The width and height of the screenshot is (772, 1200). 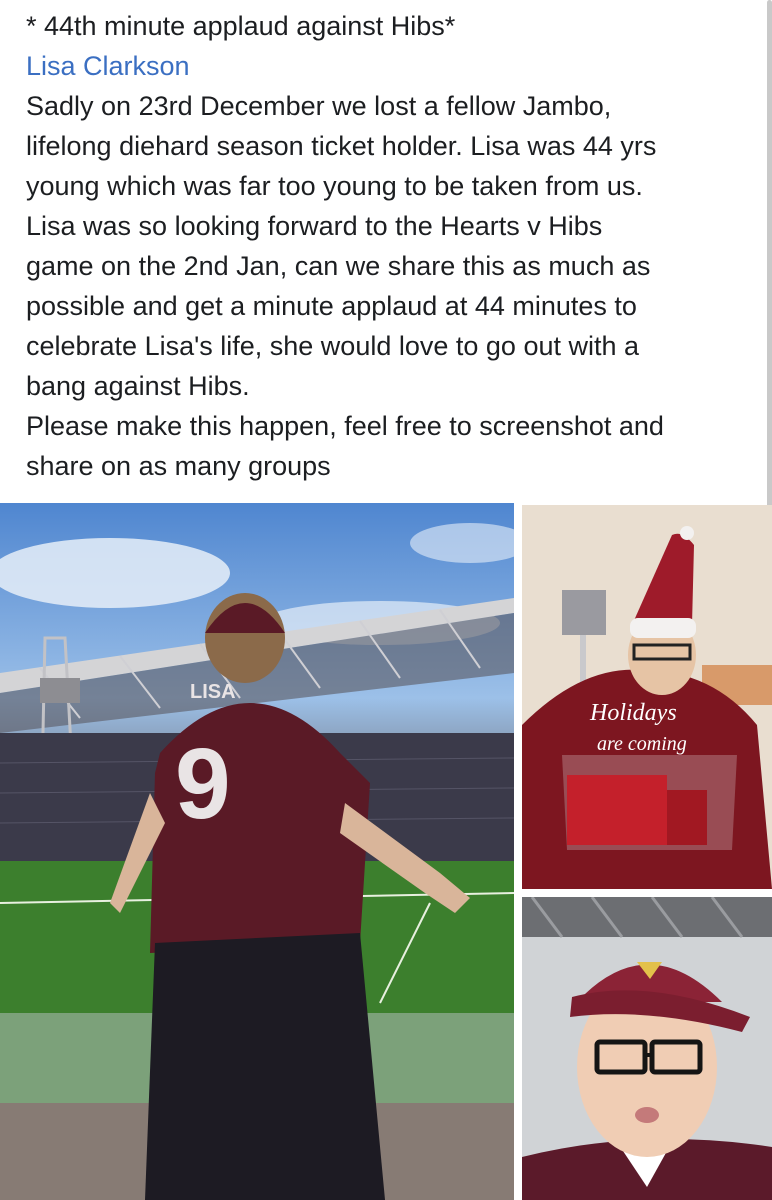 I want to click on author-link: Lisa Clarkson, so click(x=391, y=66).